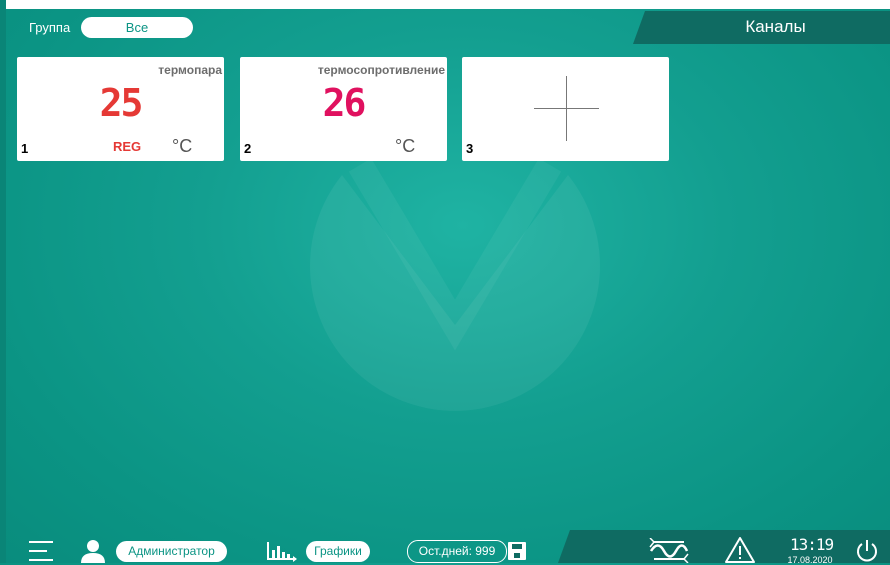 The image size is (890, 565). Describe the element at coordinates (93, 551) in the screenshot. I see `user-icon` at that location.